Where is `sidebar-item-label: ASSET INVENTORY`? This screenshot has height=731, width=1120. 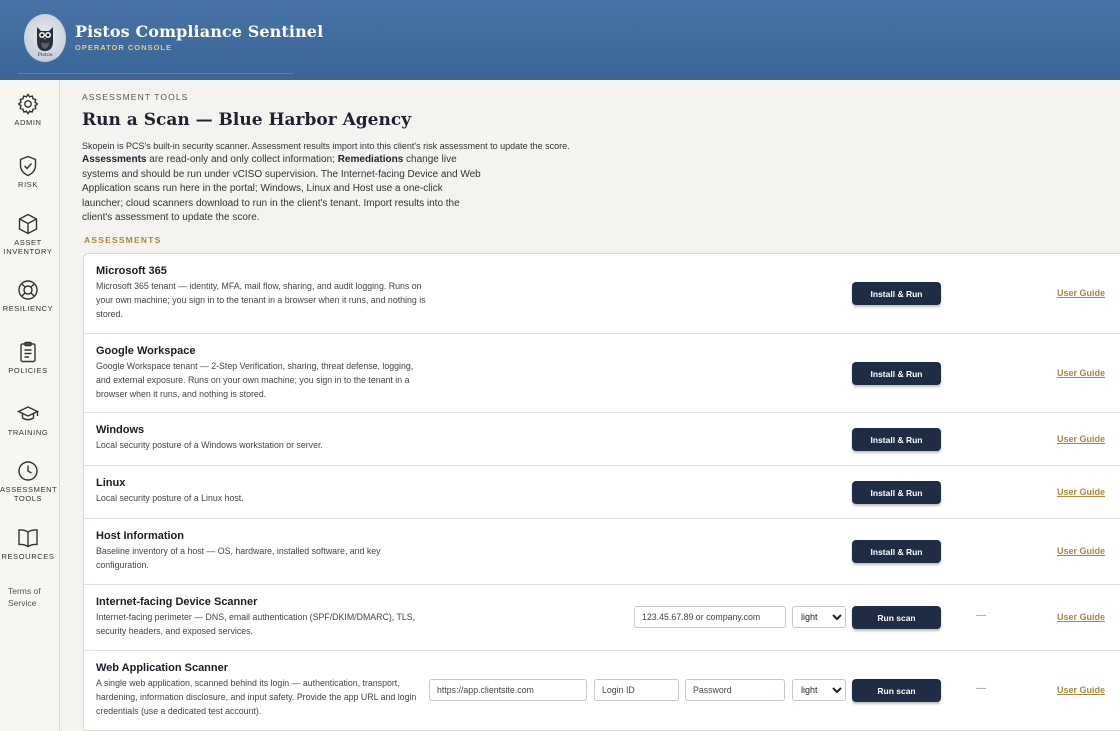
sidebar-item-label: ASSET INVENTORY is located at coordinates (28, 247).